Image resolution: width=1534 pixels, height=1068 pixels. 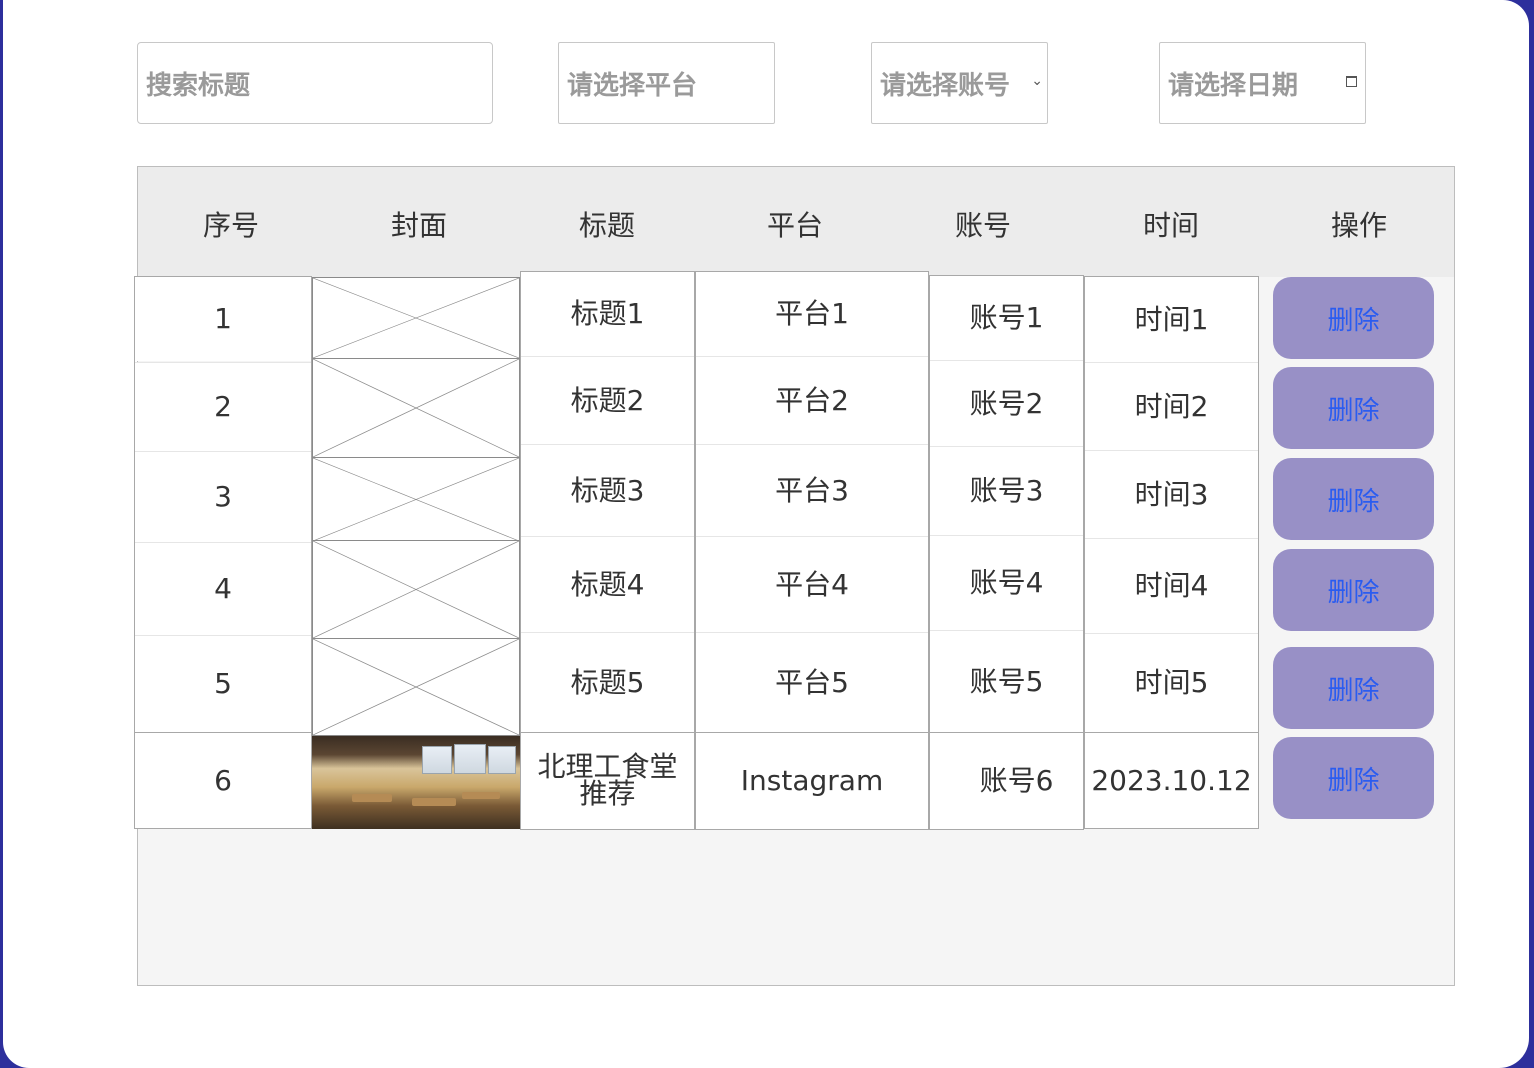 I want to click on header-account: 账号, so click(x=982, y=225).